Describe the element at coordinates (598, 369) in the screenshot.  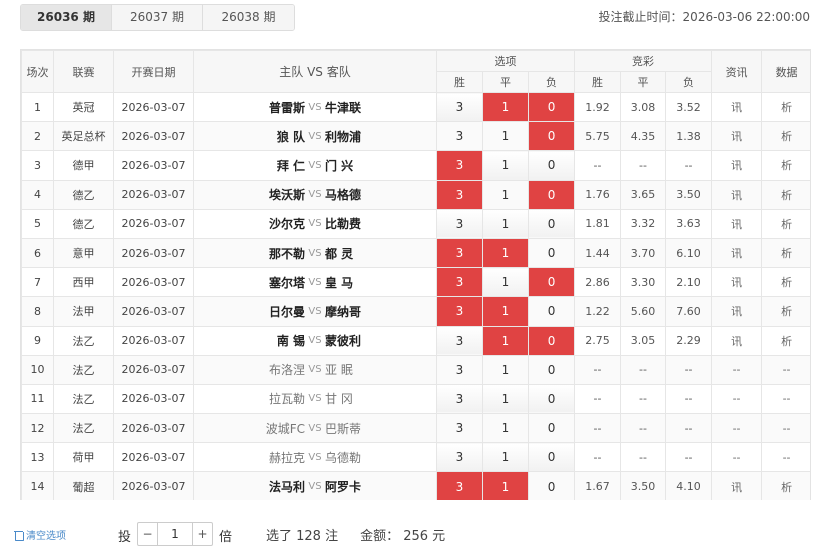
I see `odds-win: --` at that location.